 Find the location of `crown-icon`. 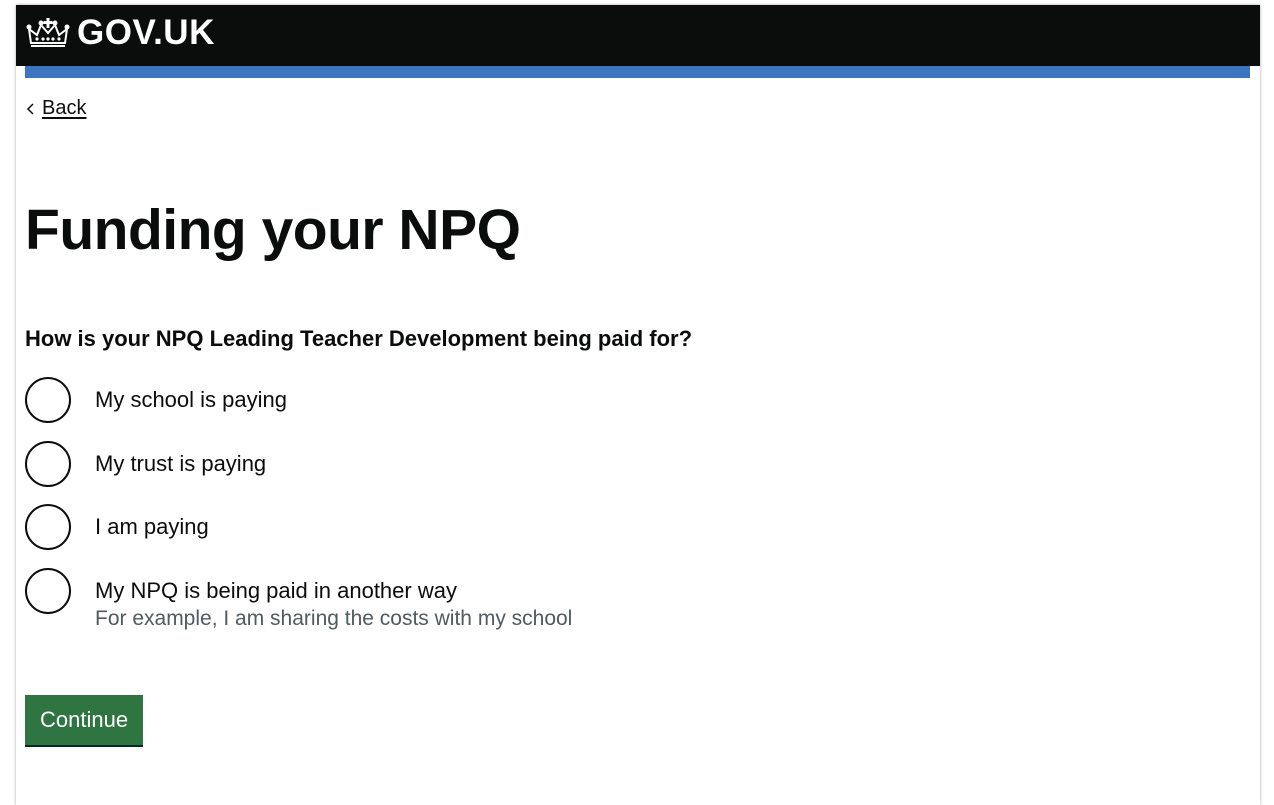

crown-icon is located at coordinates (48, 32).